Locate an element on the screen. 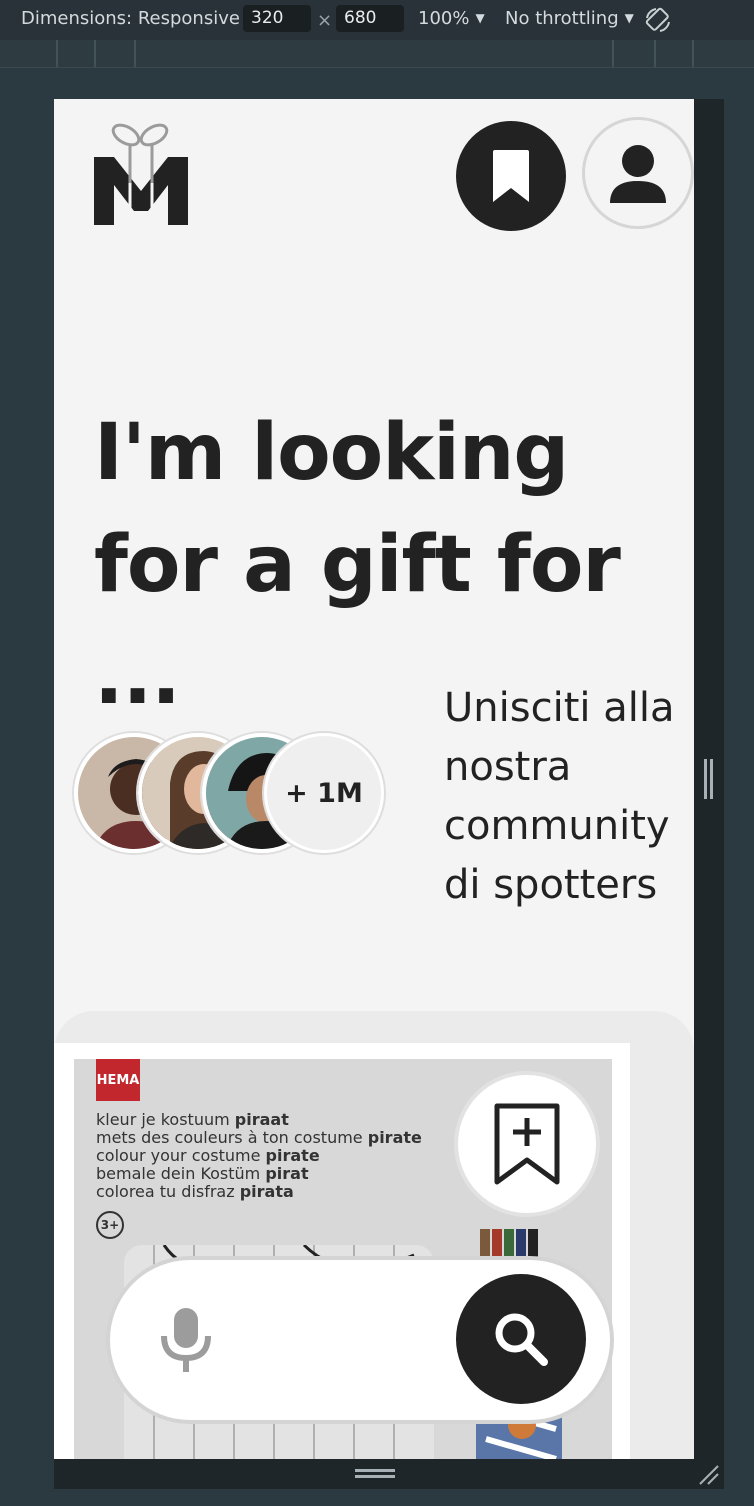 The width and height of the screenshot is (754, 1506). save-gift-button is located at coordinates (527, 1144).